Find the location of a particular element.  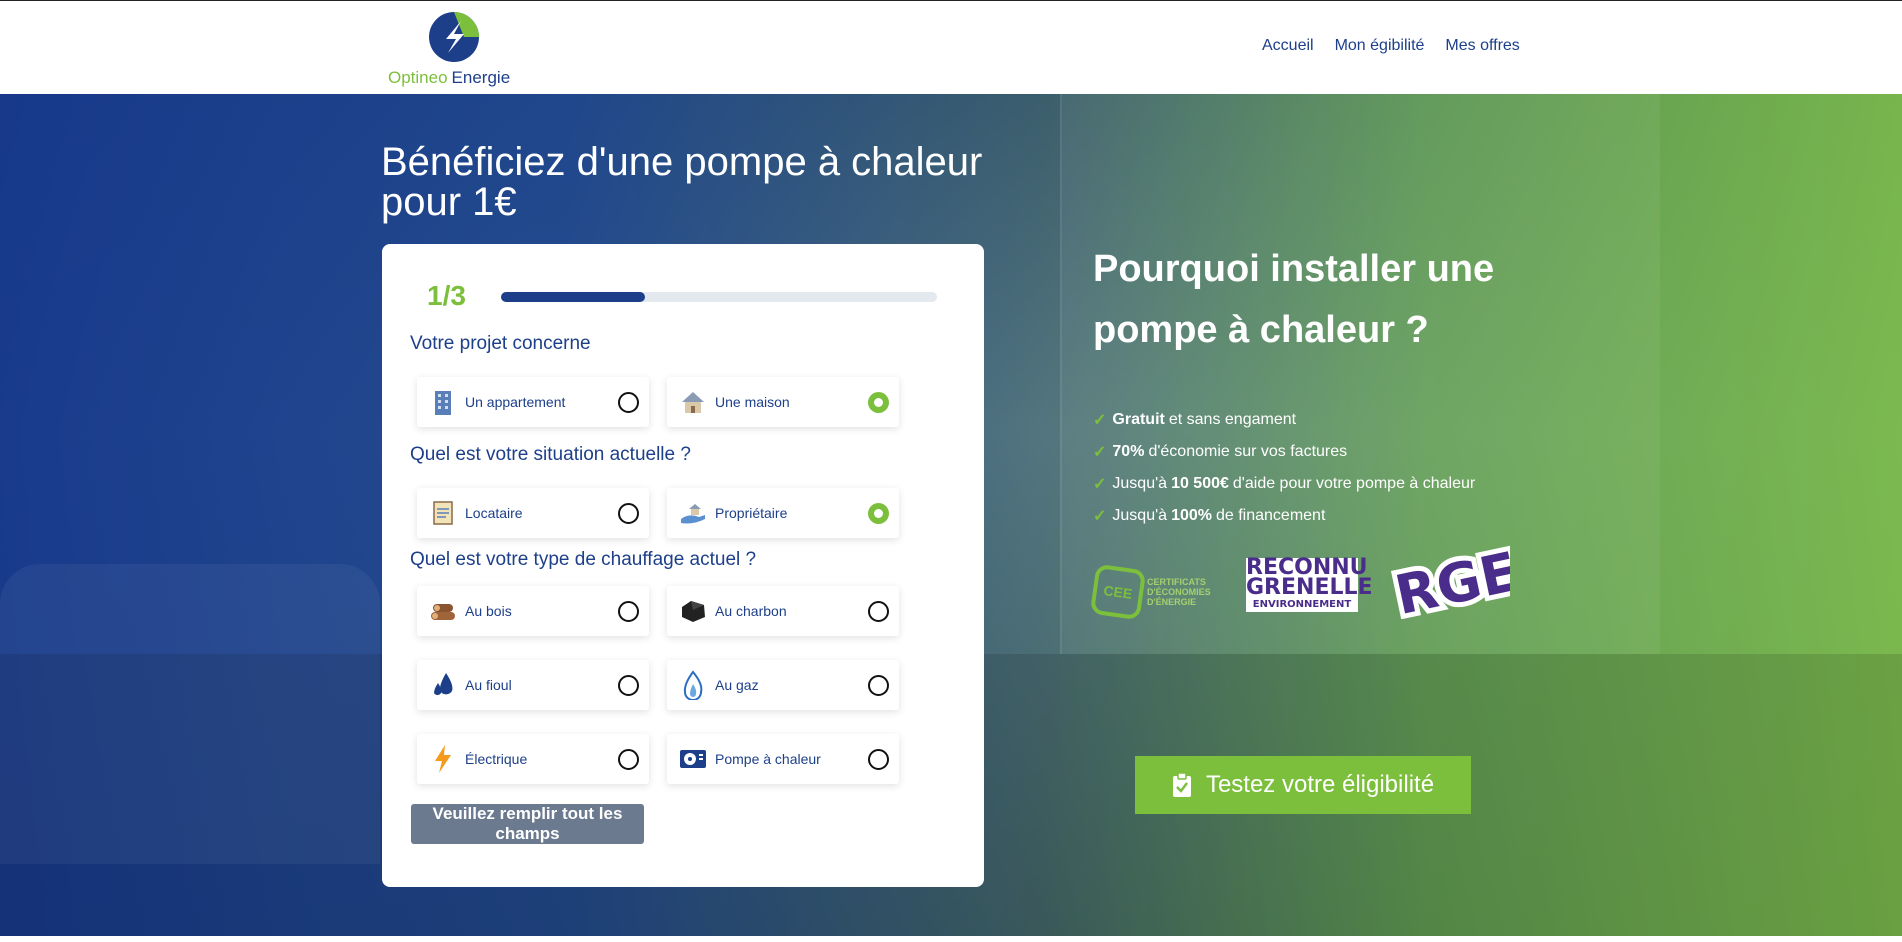

benefit-item: ✓ 70% d'économie sur vos factures is located at coordinates (1284, 452).